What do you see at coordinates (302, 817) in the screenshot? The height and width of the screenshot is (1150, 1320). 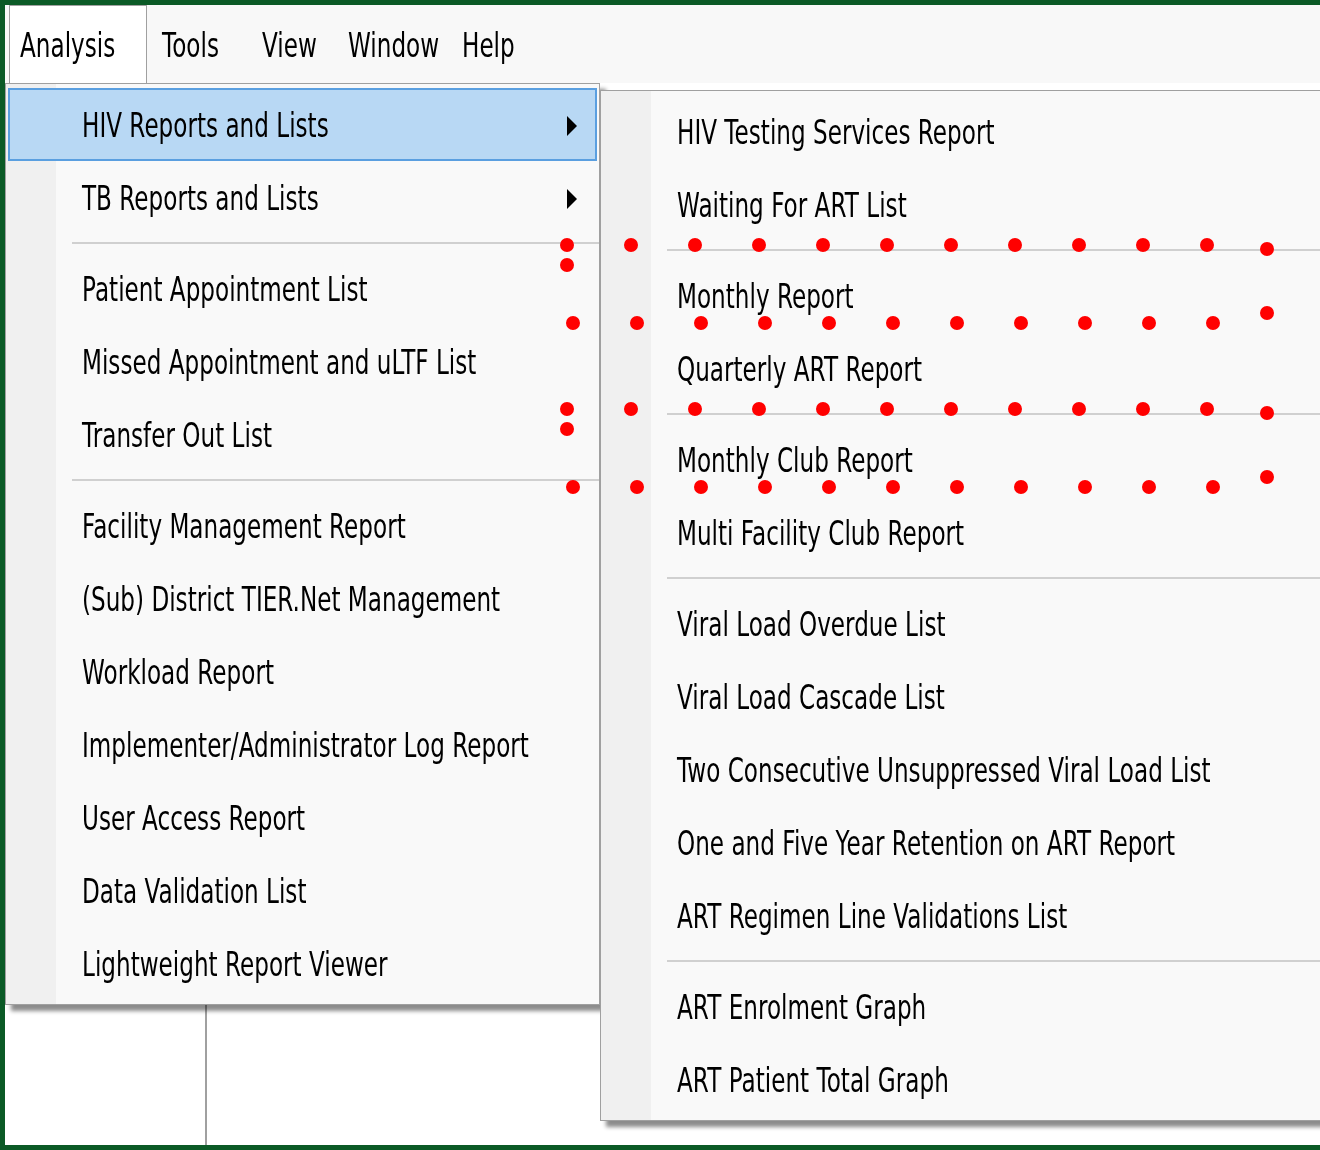 I see `menu-item: User Access Report` at bounding box center [302, 817].